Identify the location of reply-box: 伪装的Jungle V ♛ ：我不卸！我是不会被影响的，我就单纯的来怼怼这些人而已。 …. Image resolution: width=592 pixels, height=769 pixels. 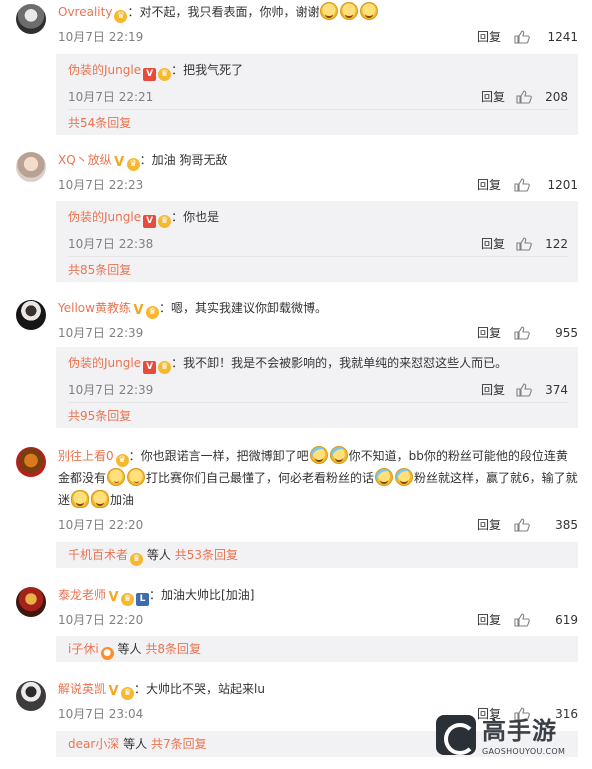
(317, 387).